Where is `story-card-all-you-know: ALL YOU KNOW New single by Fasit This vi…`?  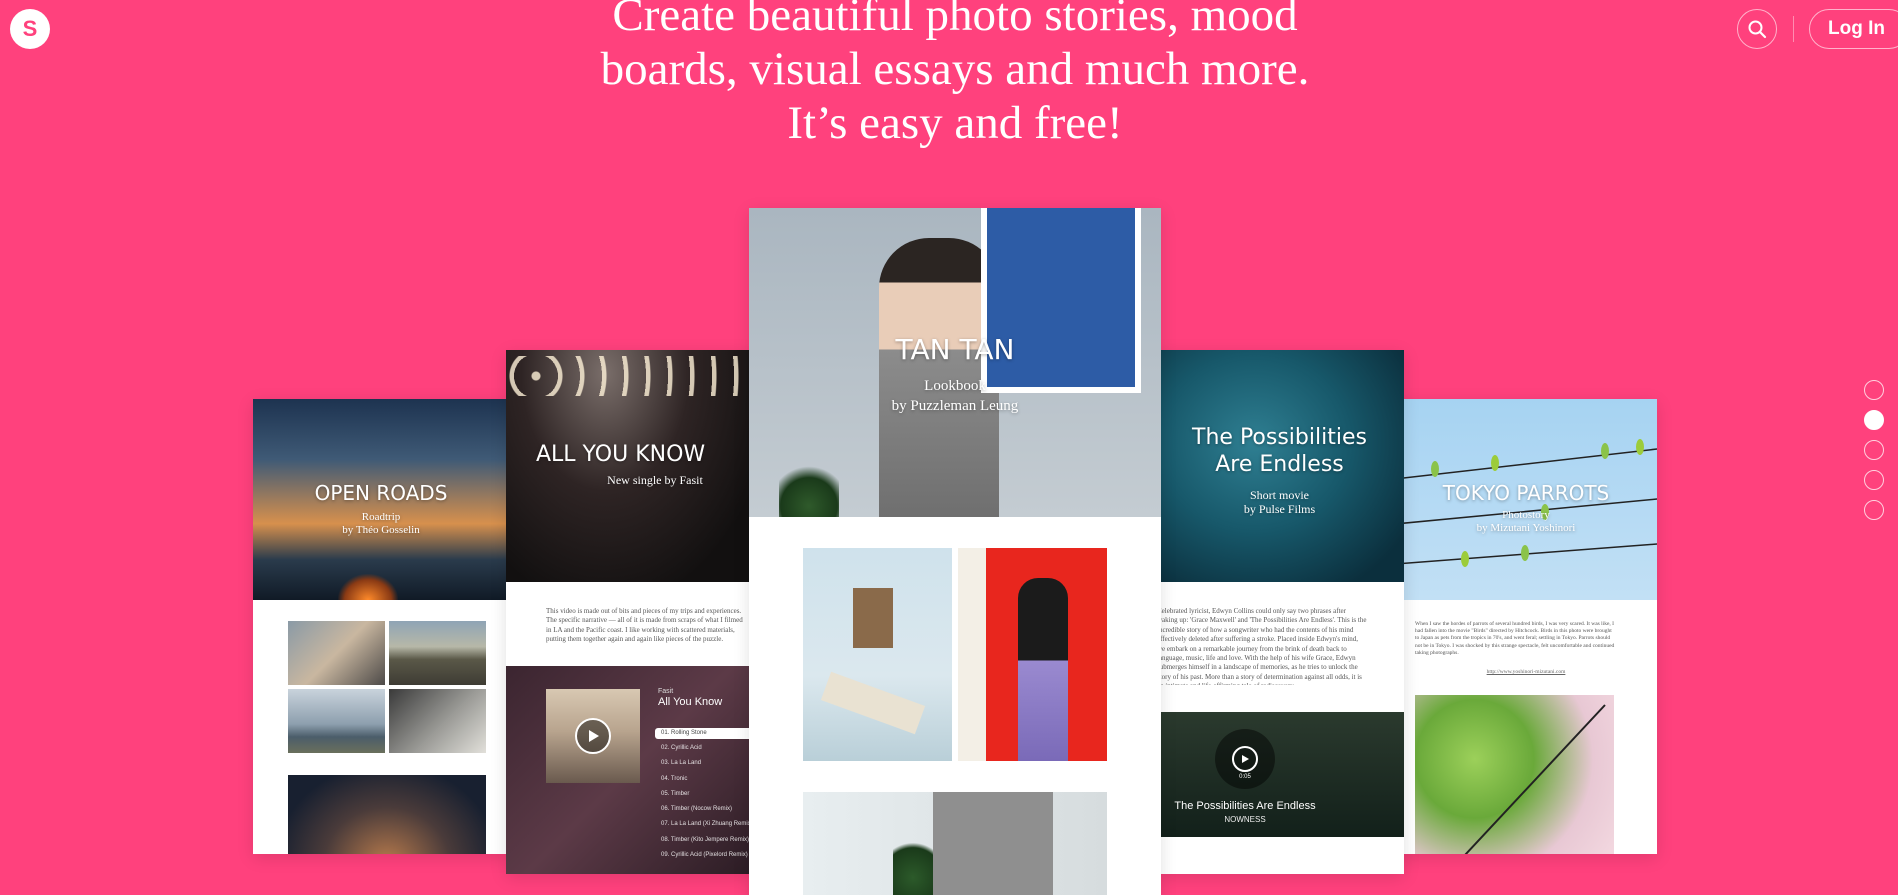
story-card-all-you-know: ALL YOU KNOW New single by Fasit This vi… is located at coordinates (630, 612).